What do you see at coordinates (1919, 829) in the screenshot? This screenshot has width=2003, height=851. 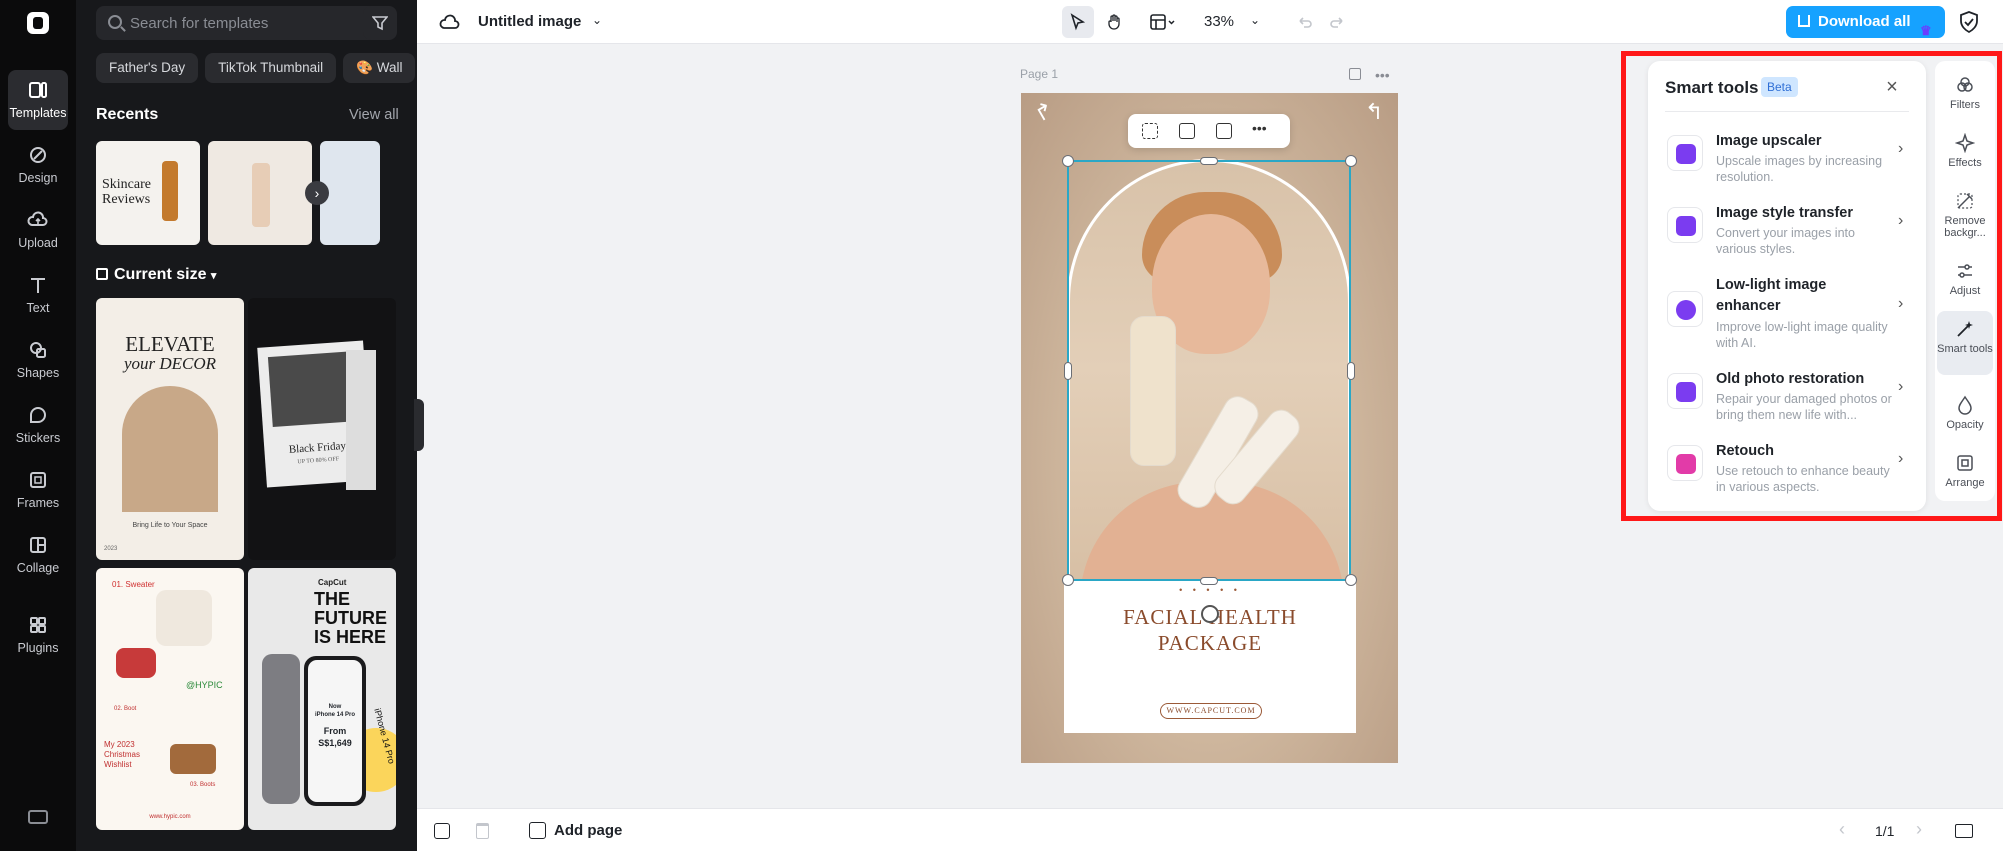 I see `next-page-chevron-icon: ›` at bounding box center [1919, 829].